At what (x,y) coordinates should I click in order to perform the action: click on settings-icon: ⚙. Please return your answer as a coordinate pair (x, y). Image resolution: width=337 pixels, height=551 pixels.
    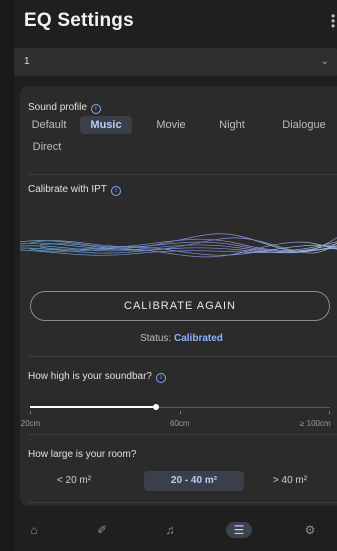
    Looking at the image, I should click on (310, 530).